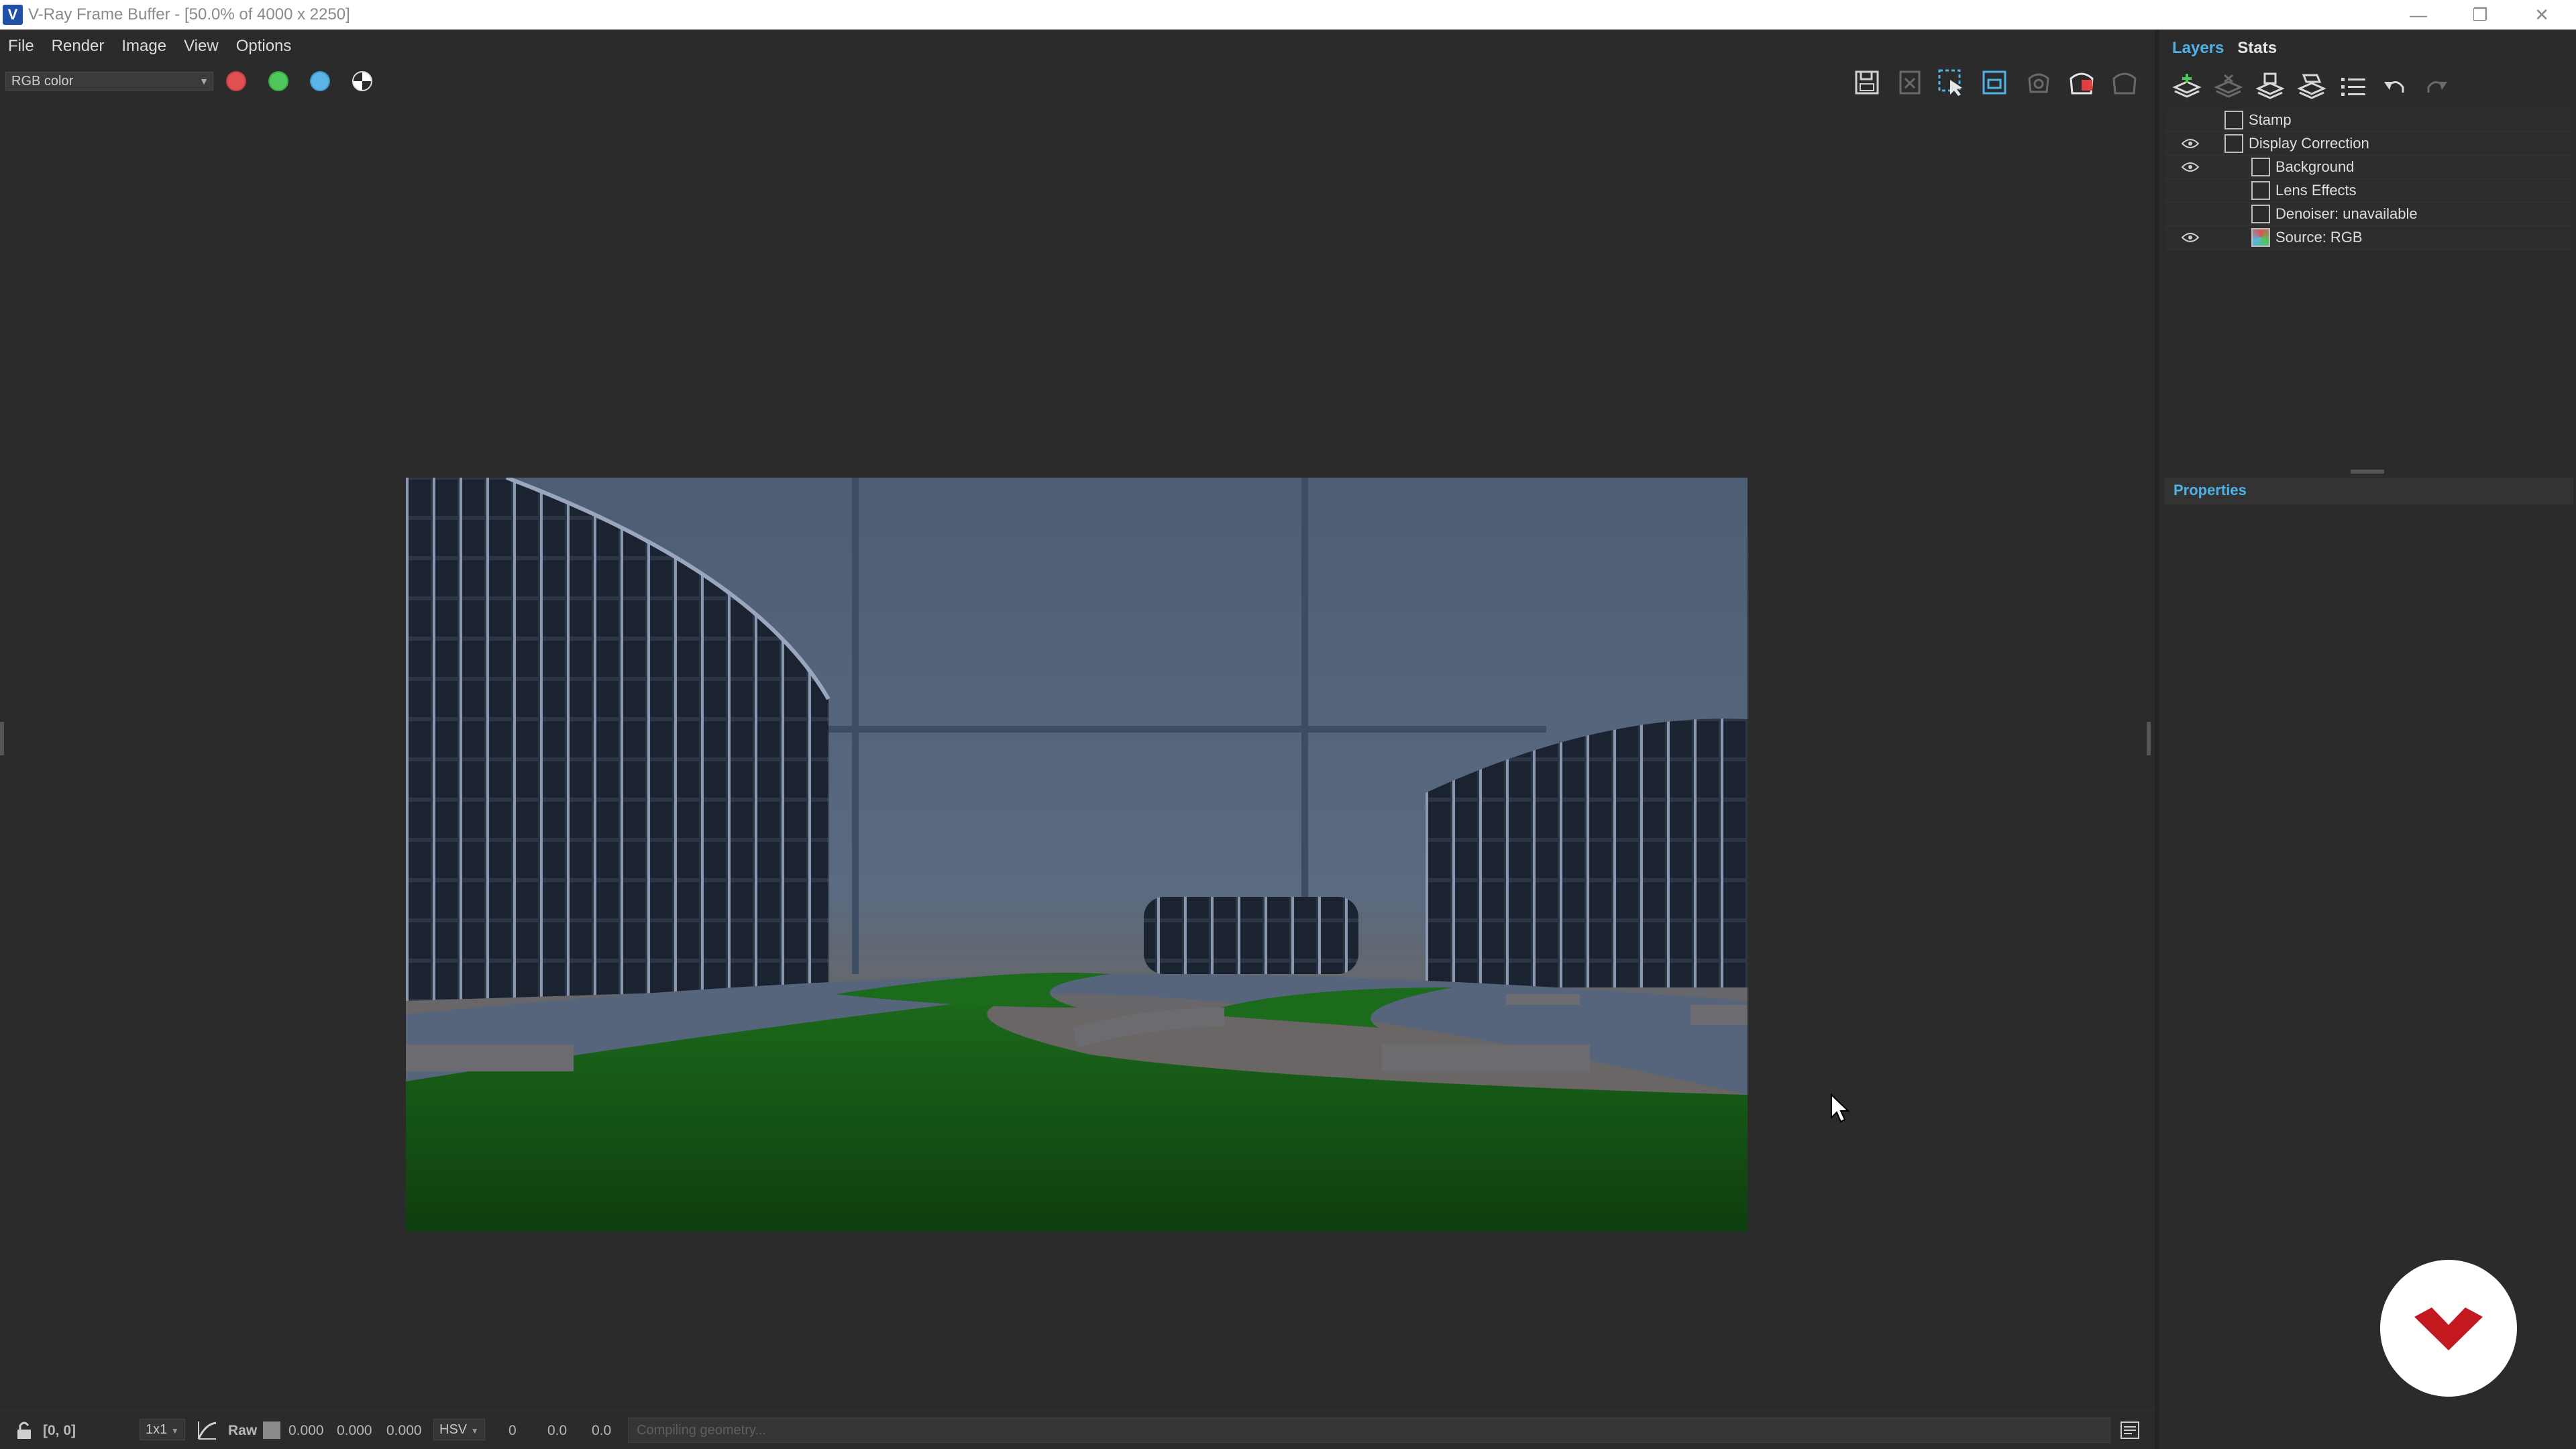 The image size is (2576, 1449). What do you see at coordinates (2130, 1432) in the screenshot?
I see `log-icon` at bounding box center [2130, 1432].